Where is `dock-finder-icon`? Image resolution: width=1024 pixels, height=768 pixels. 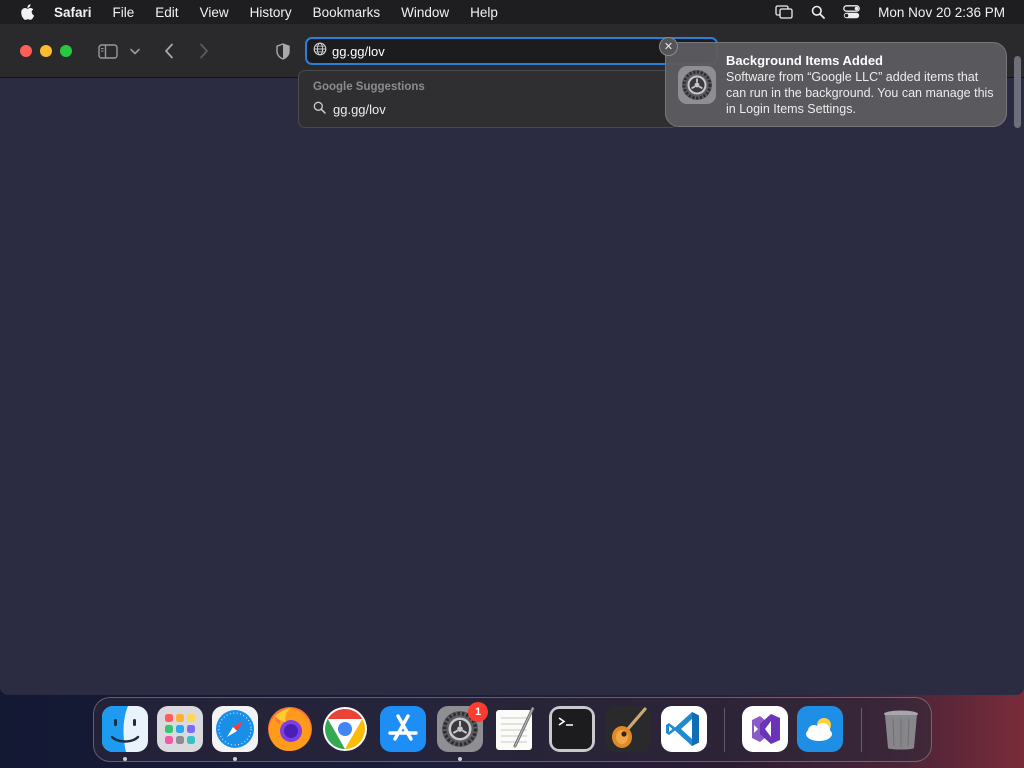
dock-finder-icon is located at coordinates (125, 729).